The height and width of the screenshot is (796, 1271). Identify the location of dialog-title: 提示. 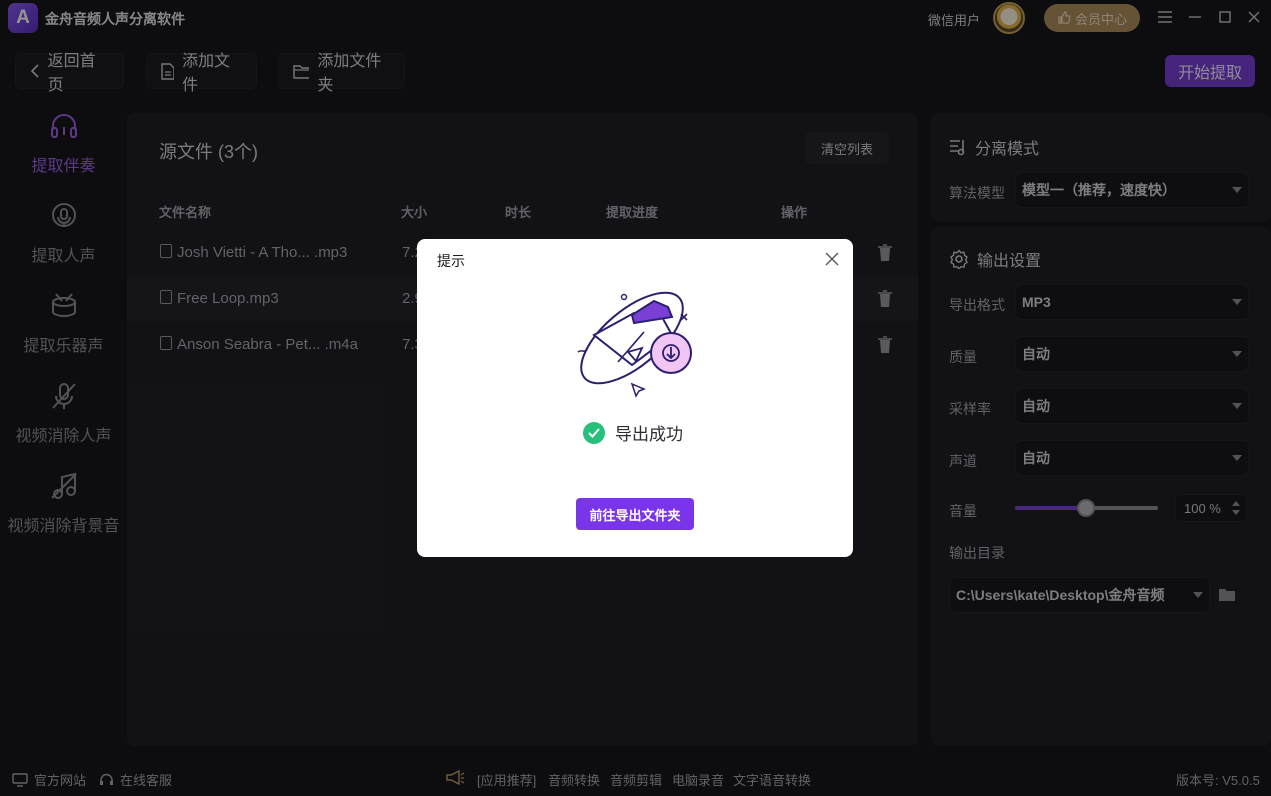
(451, 261).